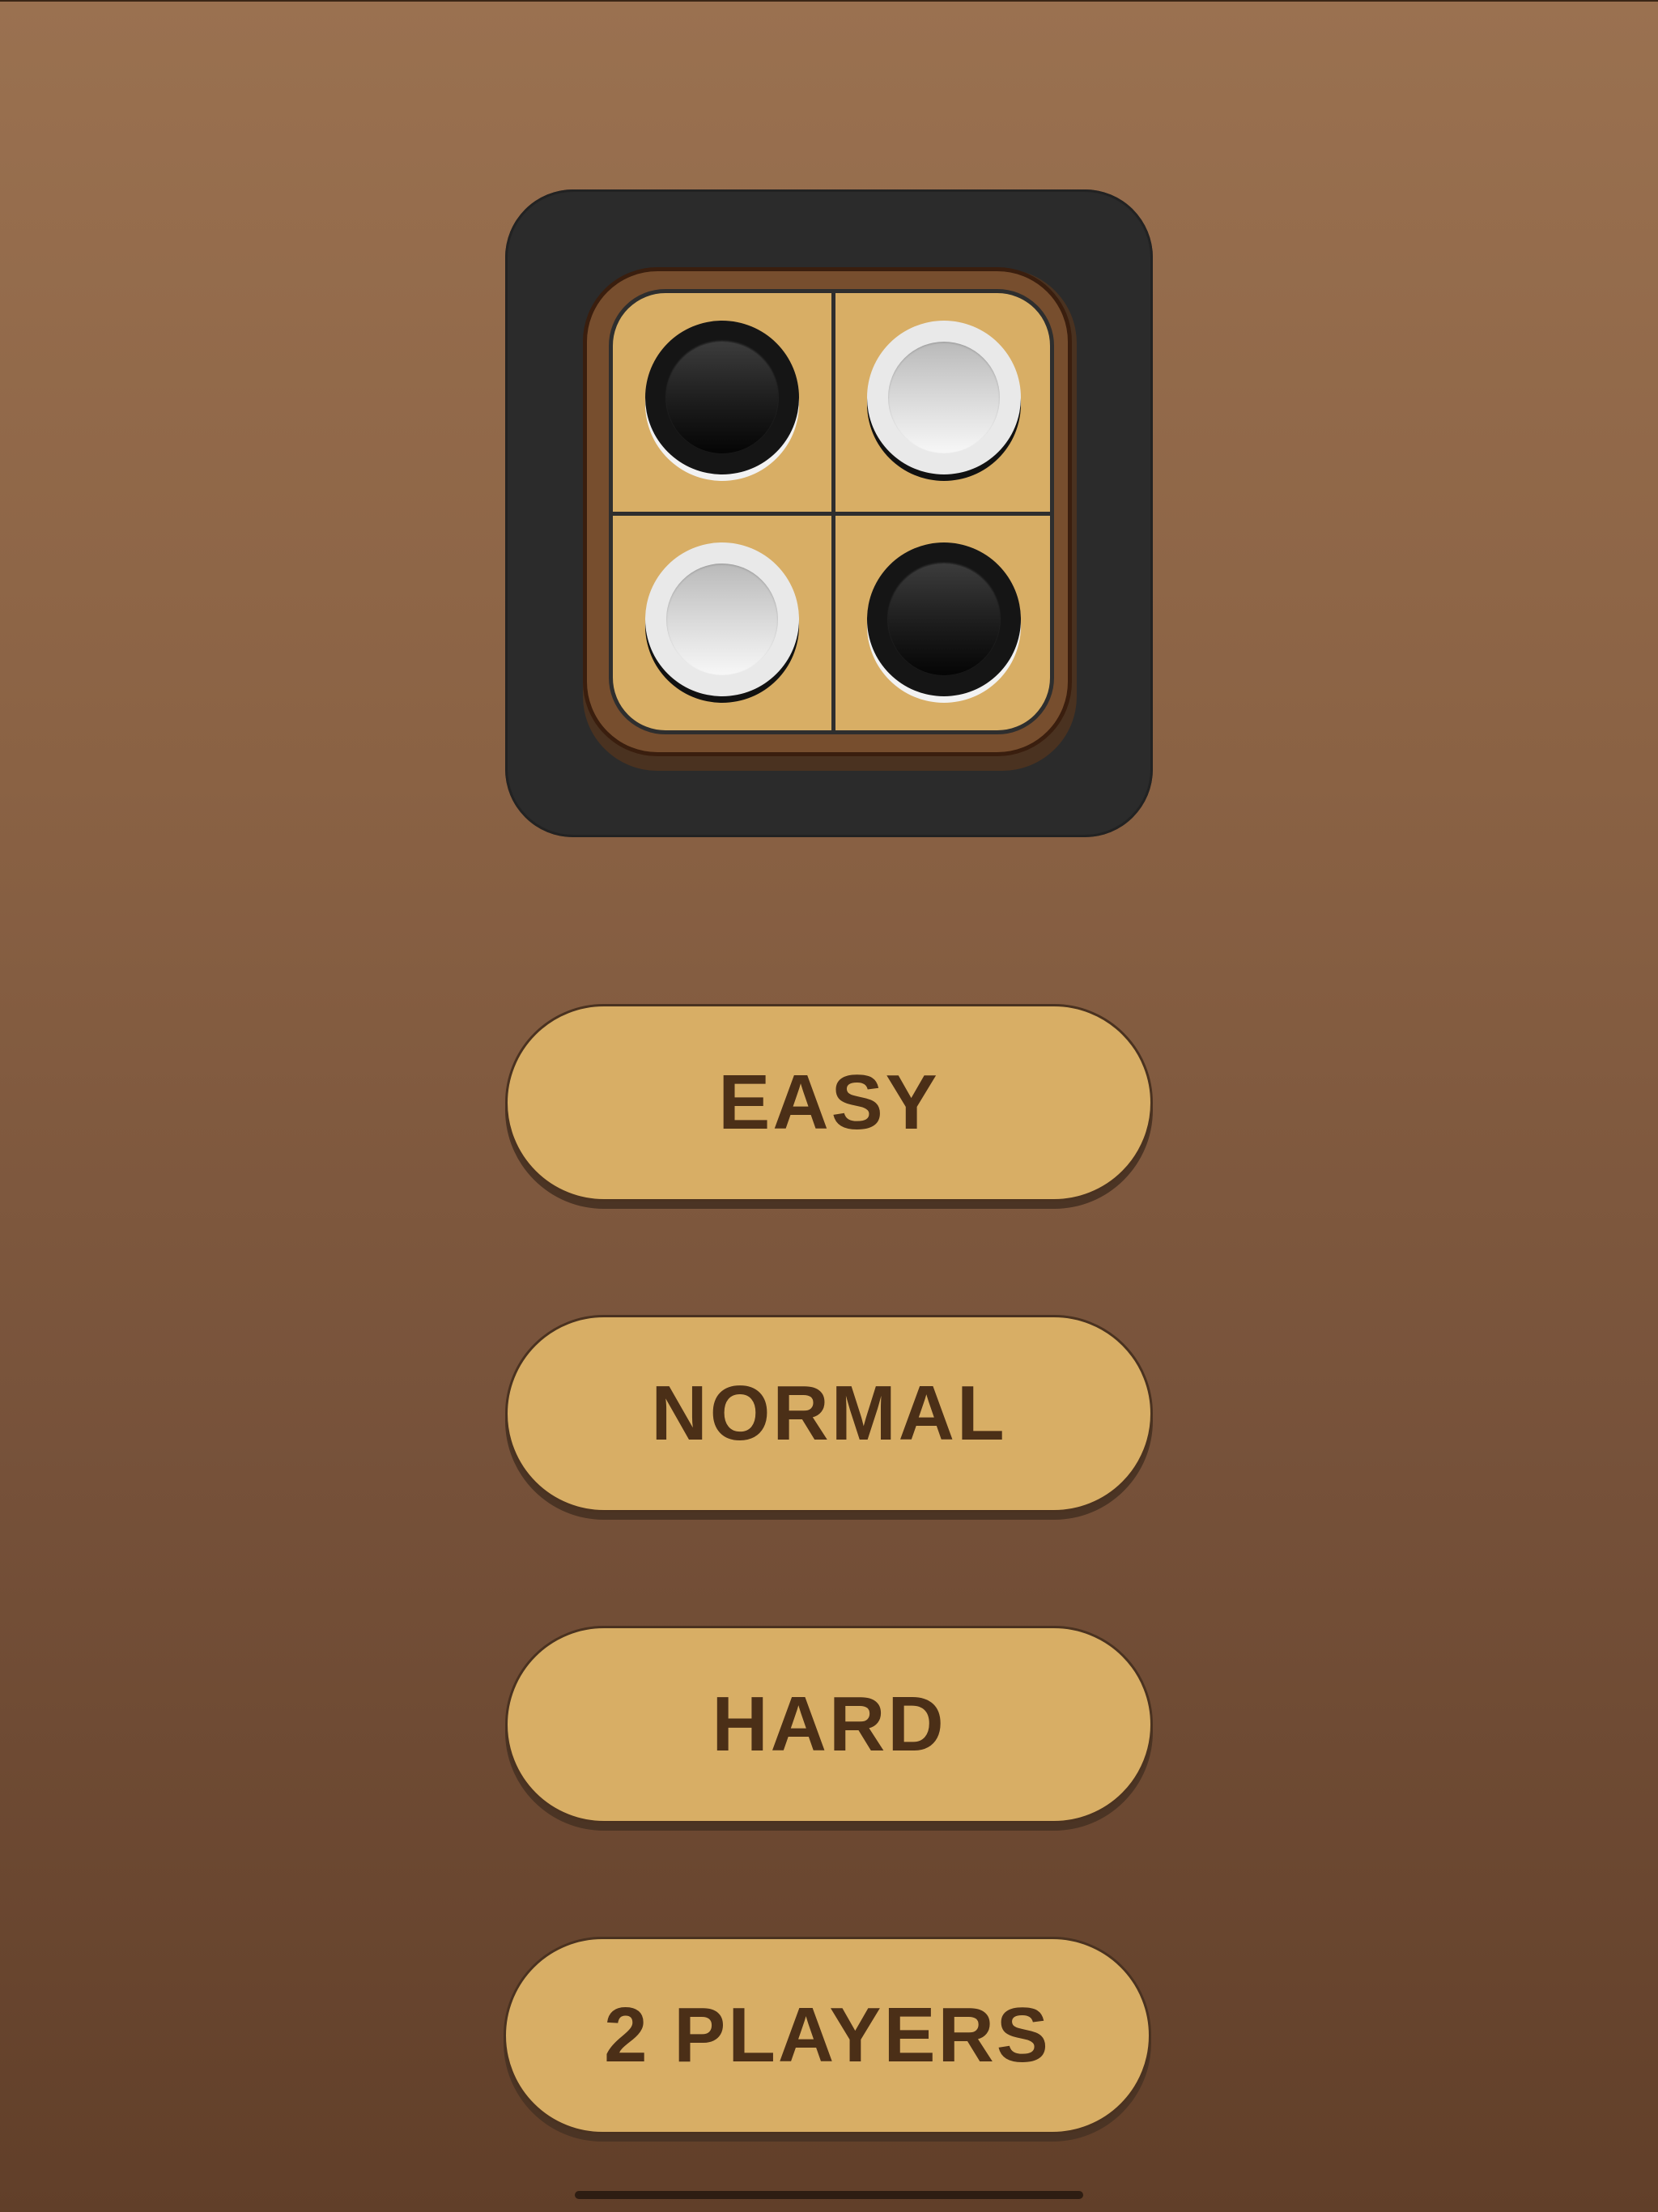 The height and width of the screenshot is (2212, 1658). Describe the element at coordinates (829, 1725) in the screenshot. I see `hard-button: HARD` at that location.